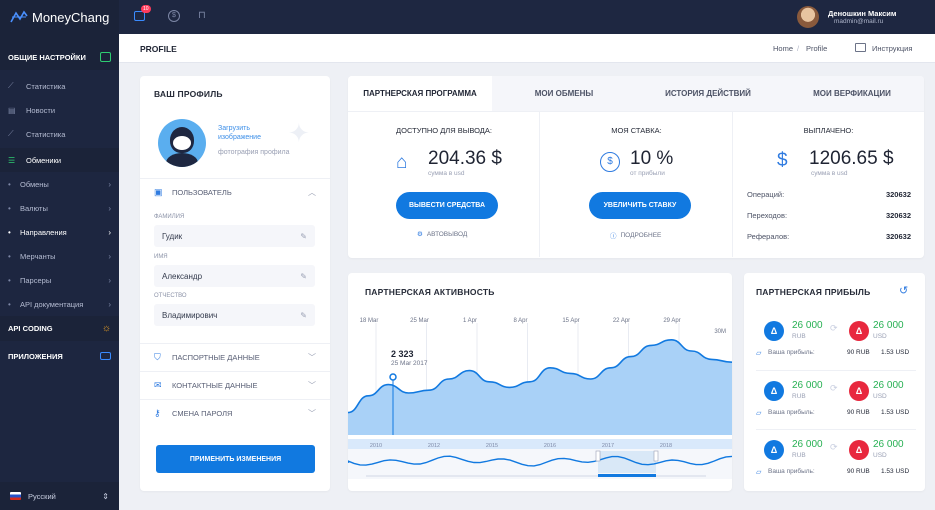  Describe the element at coordinates (783, 48) in the screenshot. I see `breadcrumb-home: Home` at that location.